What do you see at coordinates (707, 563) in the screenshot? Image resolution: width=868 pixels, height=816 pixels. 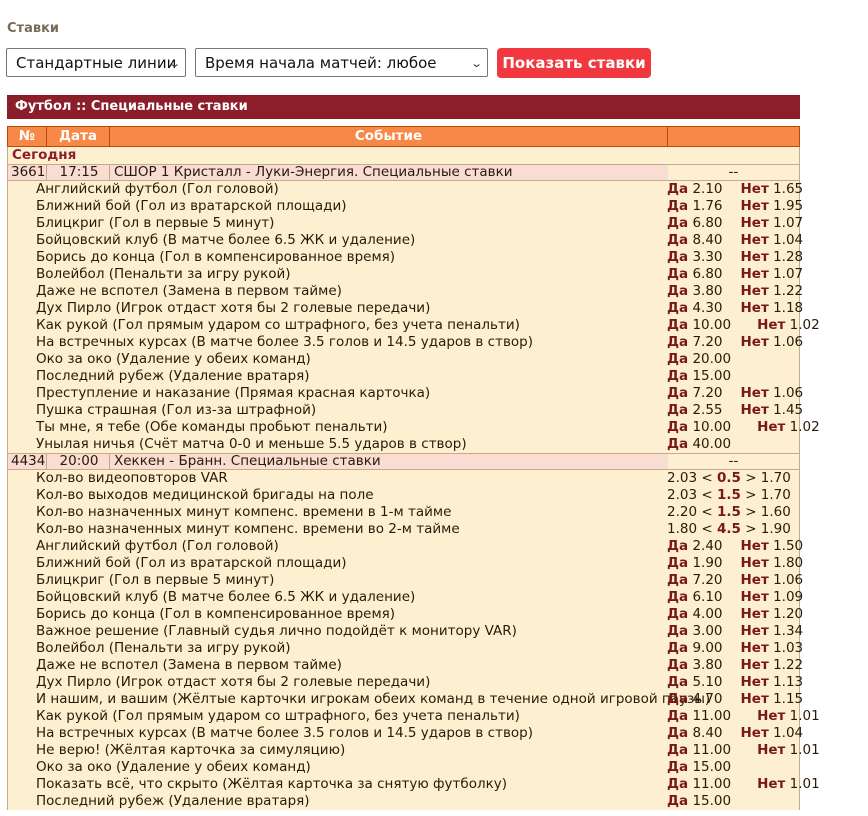 I see `yes-odd: 1.90` at bounding box center [707, 563].